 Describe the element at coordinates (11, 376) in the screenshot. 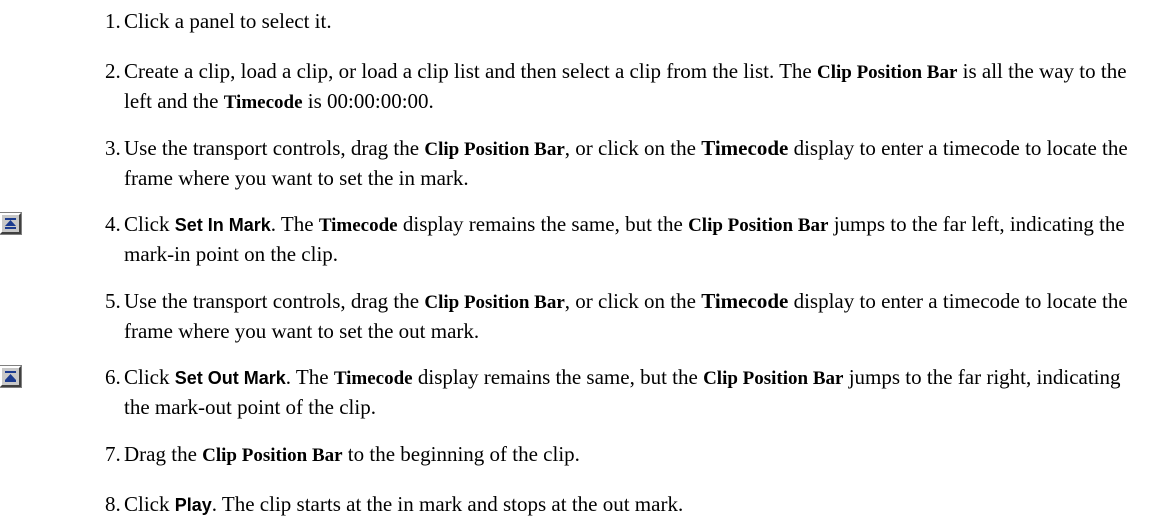

I see `set-out-mark-icon` at that location.